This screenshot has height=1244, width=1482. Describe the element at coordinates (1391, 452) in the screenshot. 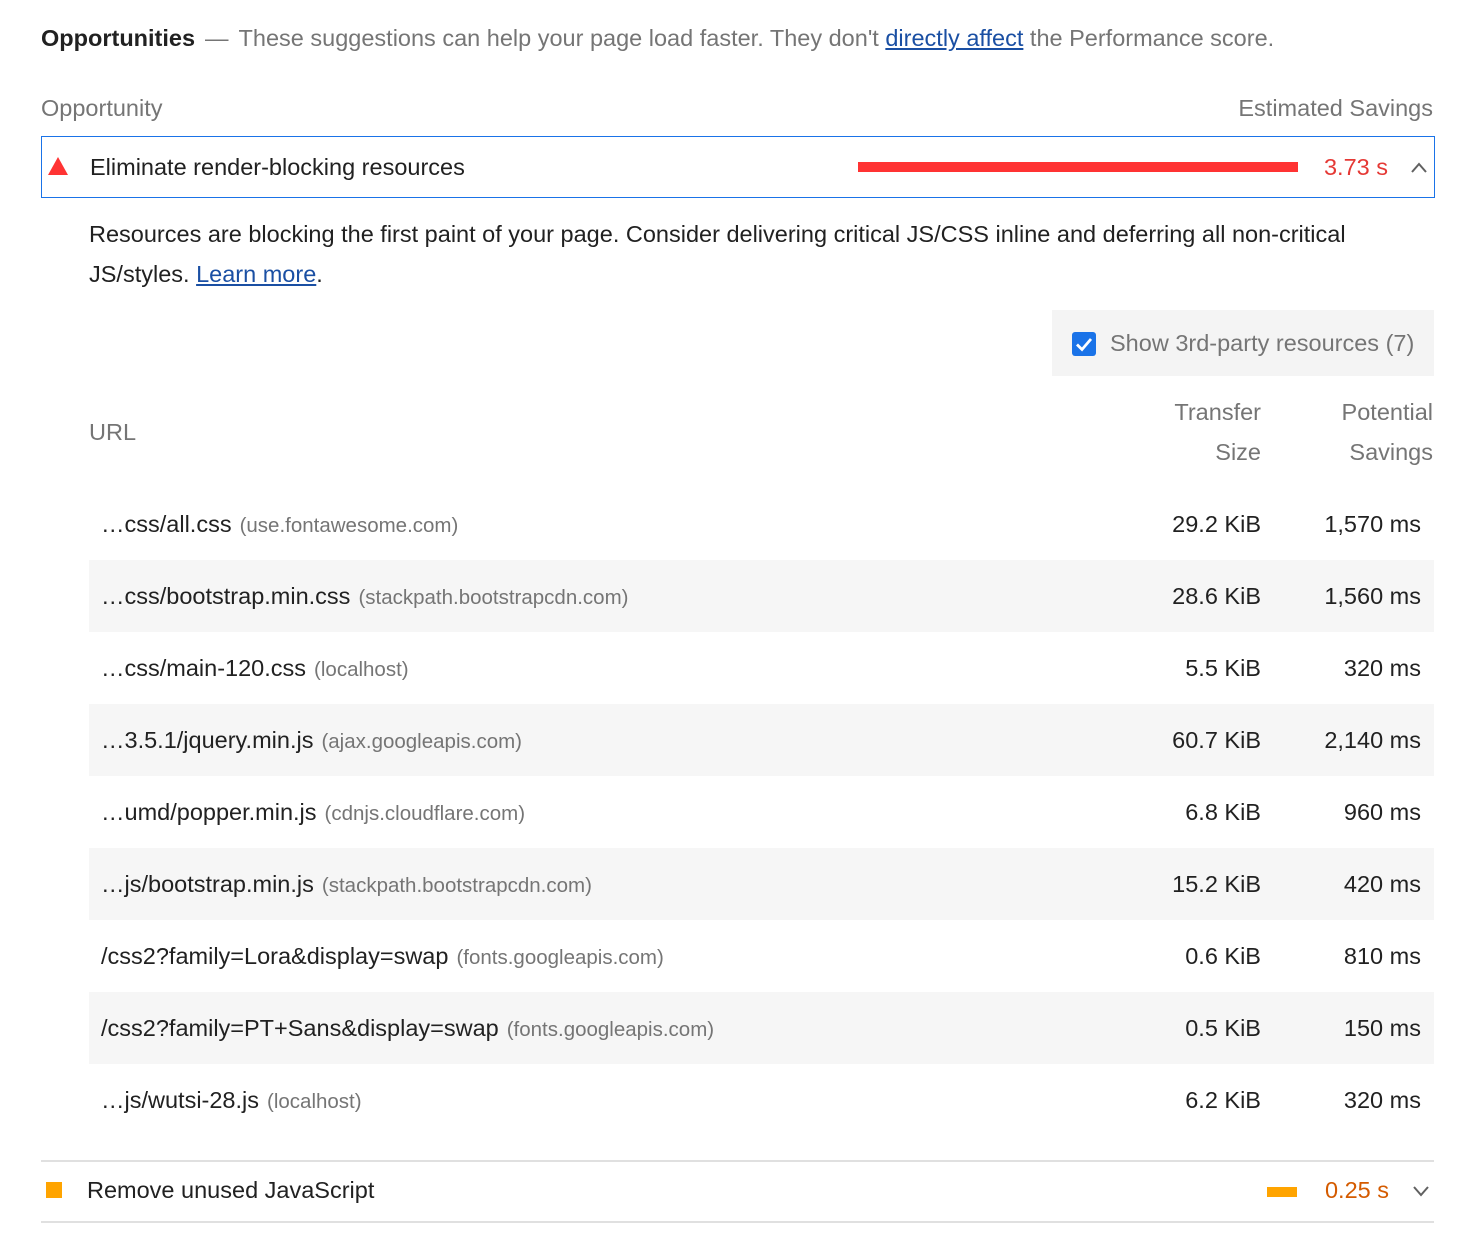

I see `potential-savings-header-line2: Savings` at that location.